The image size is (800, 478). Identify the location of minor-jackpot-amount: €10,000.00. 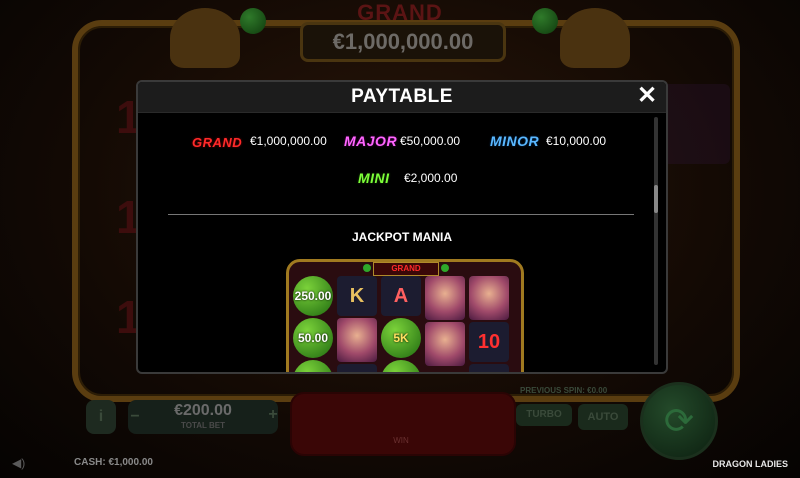
(576, 141).